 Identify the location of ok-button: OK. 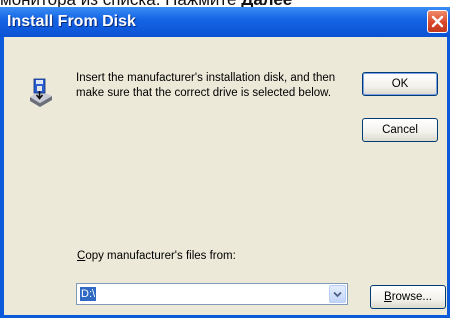
(400, 84).